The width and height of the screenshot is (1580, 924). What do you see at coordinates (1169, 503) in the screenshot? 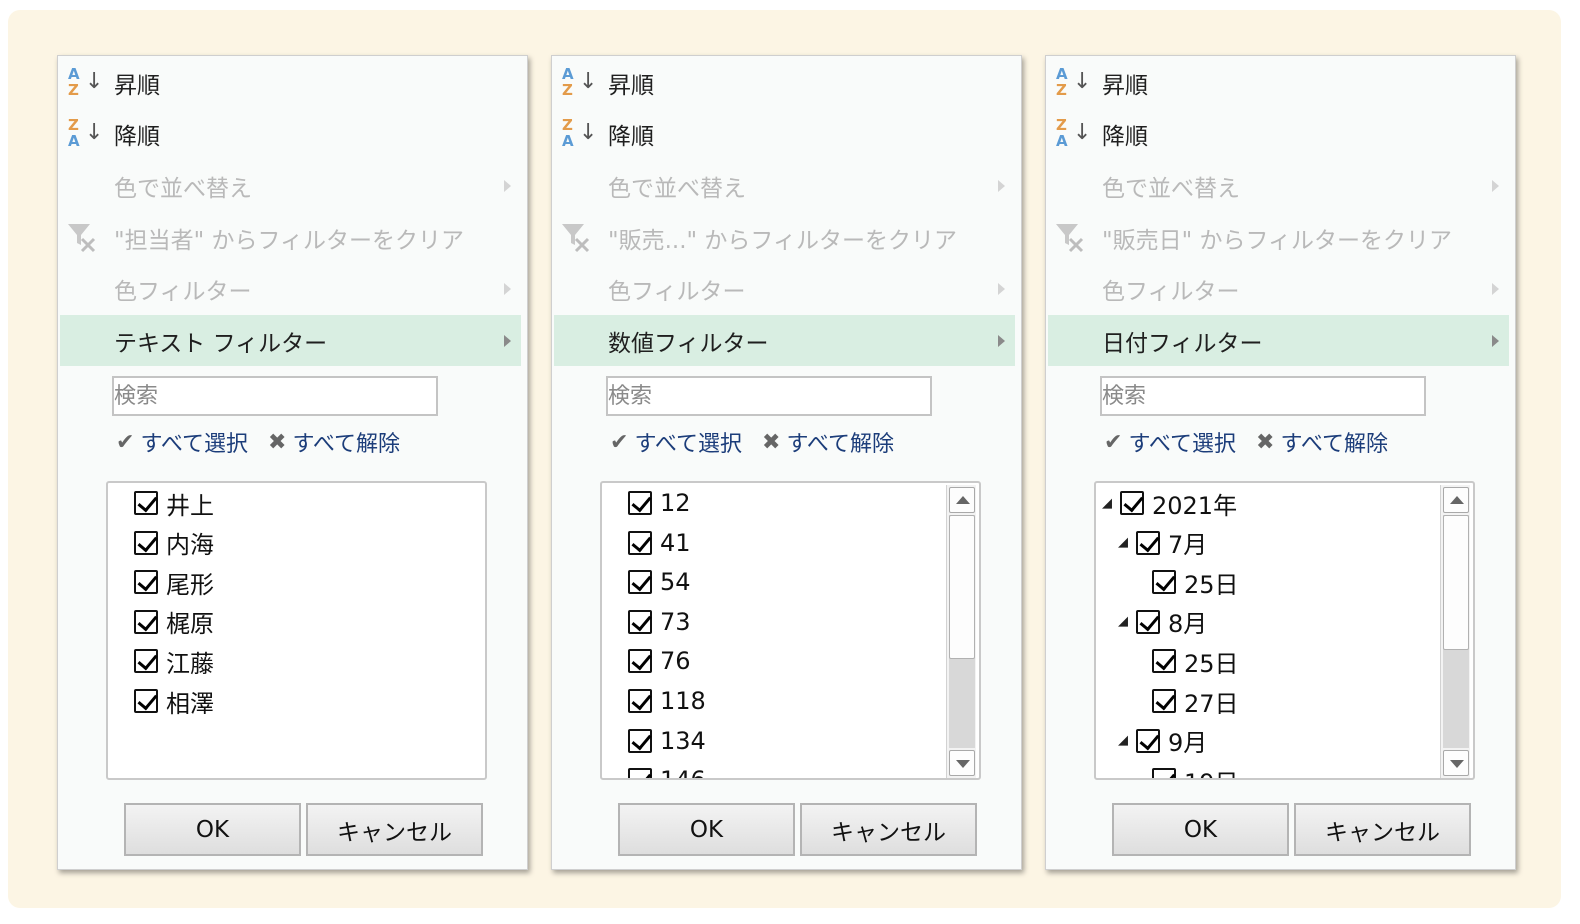
I see `tree-item: ◢ 2021年` at bounding box center [1169, 503].